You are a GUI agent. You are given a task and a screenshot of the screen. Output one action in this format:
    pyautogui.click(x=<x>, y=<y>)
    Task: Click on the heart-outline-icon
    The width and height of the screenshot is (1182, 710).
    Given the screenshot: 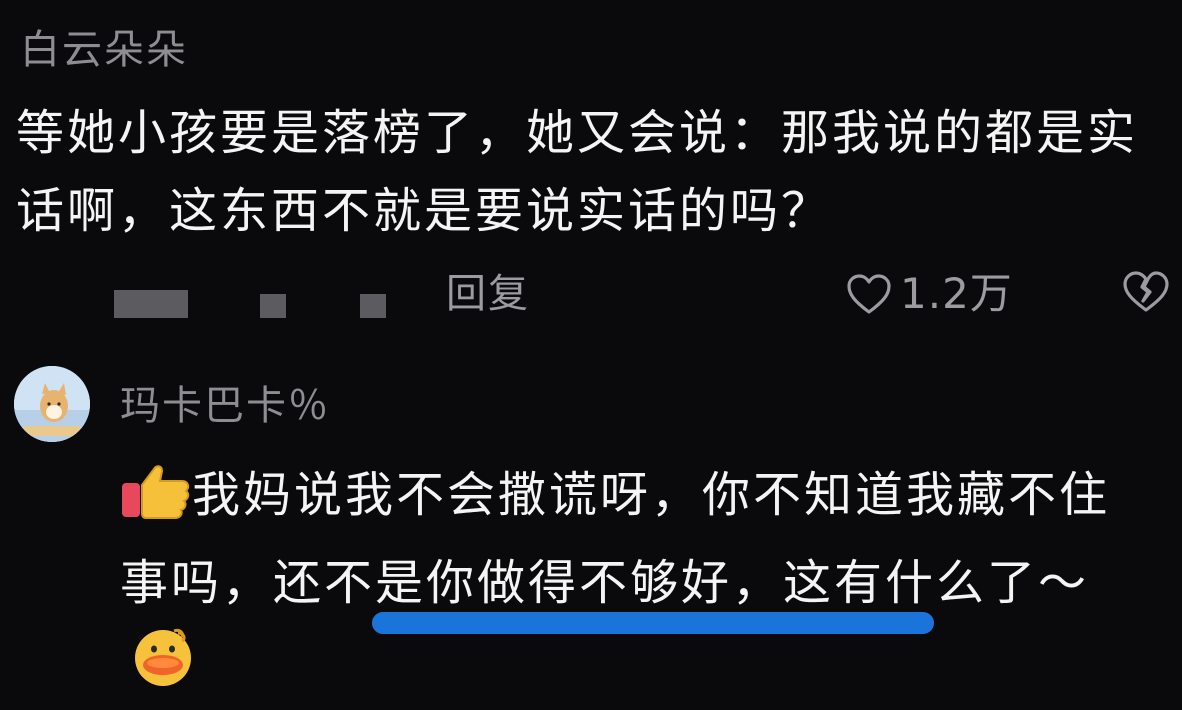 What is the action you would take?
    pyautogui.click(x=869, y=294)
    